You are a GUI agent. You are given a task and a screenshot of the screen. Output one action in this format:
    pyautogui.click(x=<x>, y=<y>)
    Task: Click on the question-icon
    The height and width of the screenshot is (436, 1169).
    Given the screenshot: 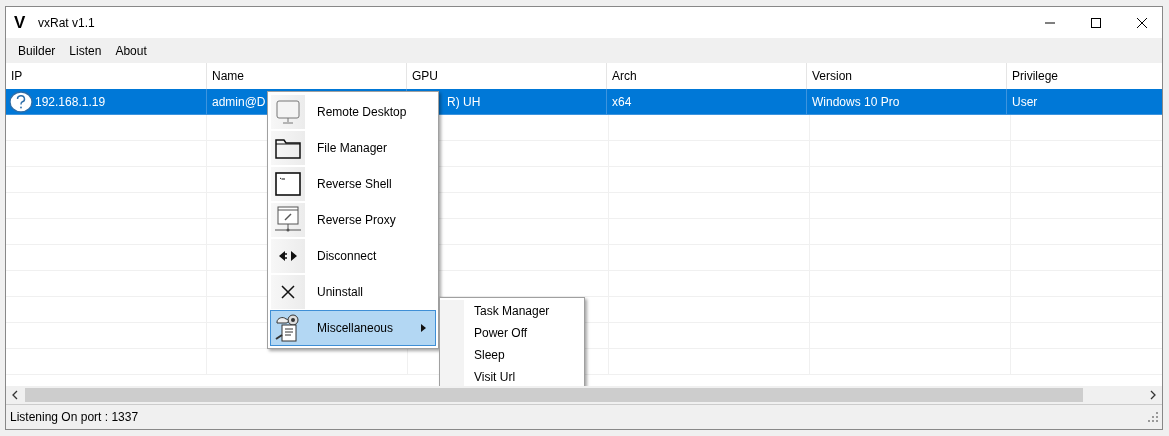 What is the action you would take?
    pyautogui.click(x=21, y=101)
    